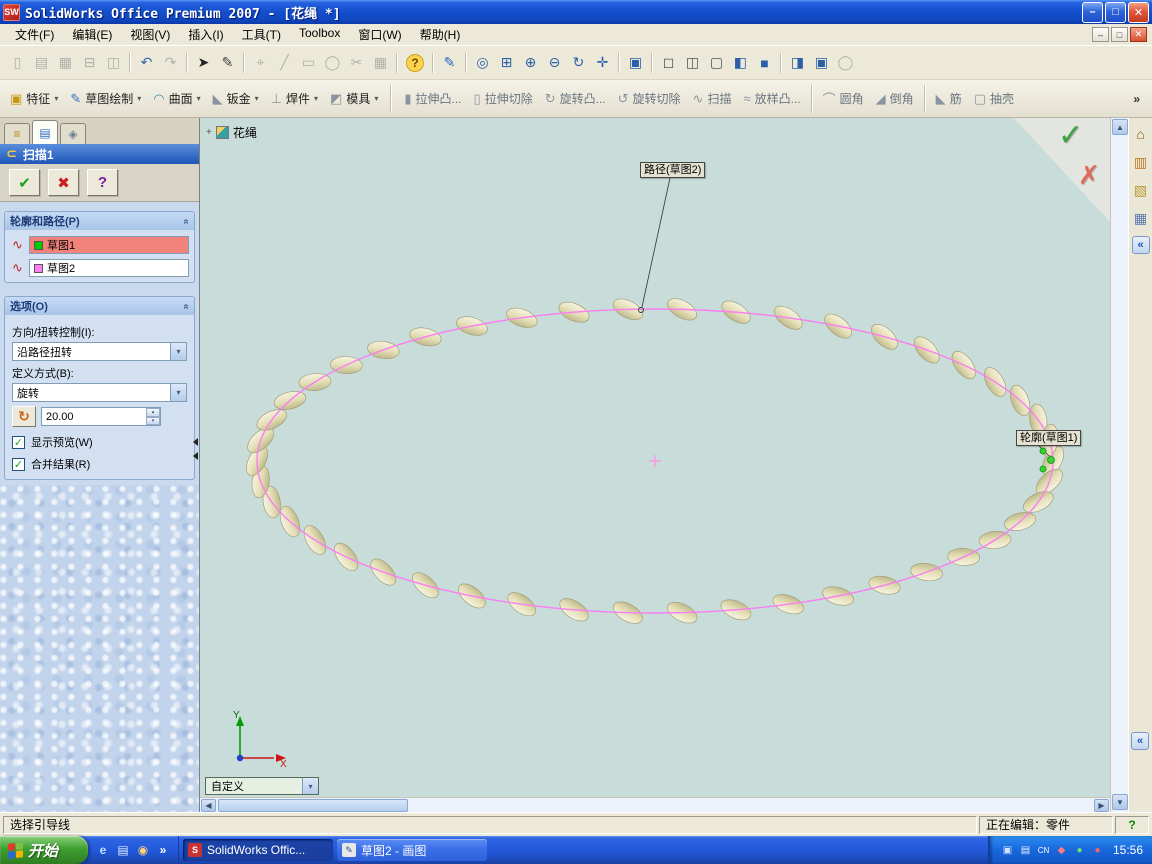 The image size is (1152, 864). What do you see at coordinates (109, 245) in the screenshot?
I see `profile-selection-field: 草图1` at bounding box center [109, 245].